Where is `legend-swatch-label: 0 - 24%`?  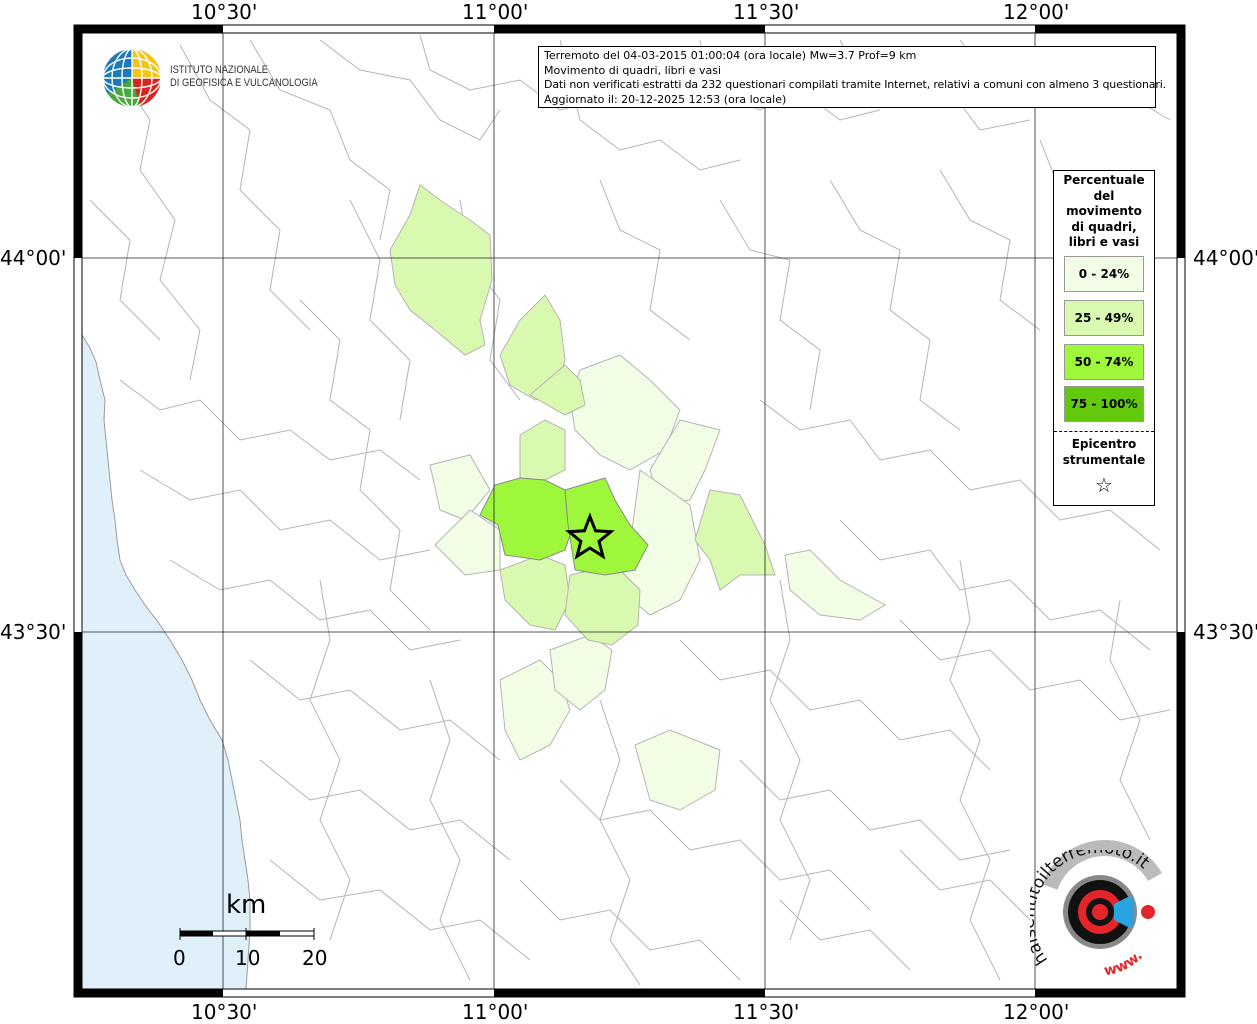
legend-swatch-label: 0 - 24% is located at coordinates (1104, 274).